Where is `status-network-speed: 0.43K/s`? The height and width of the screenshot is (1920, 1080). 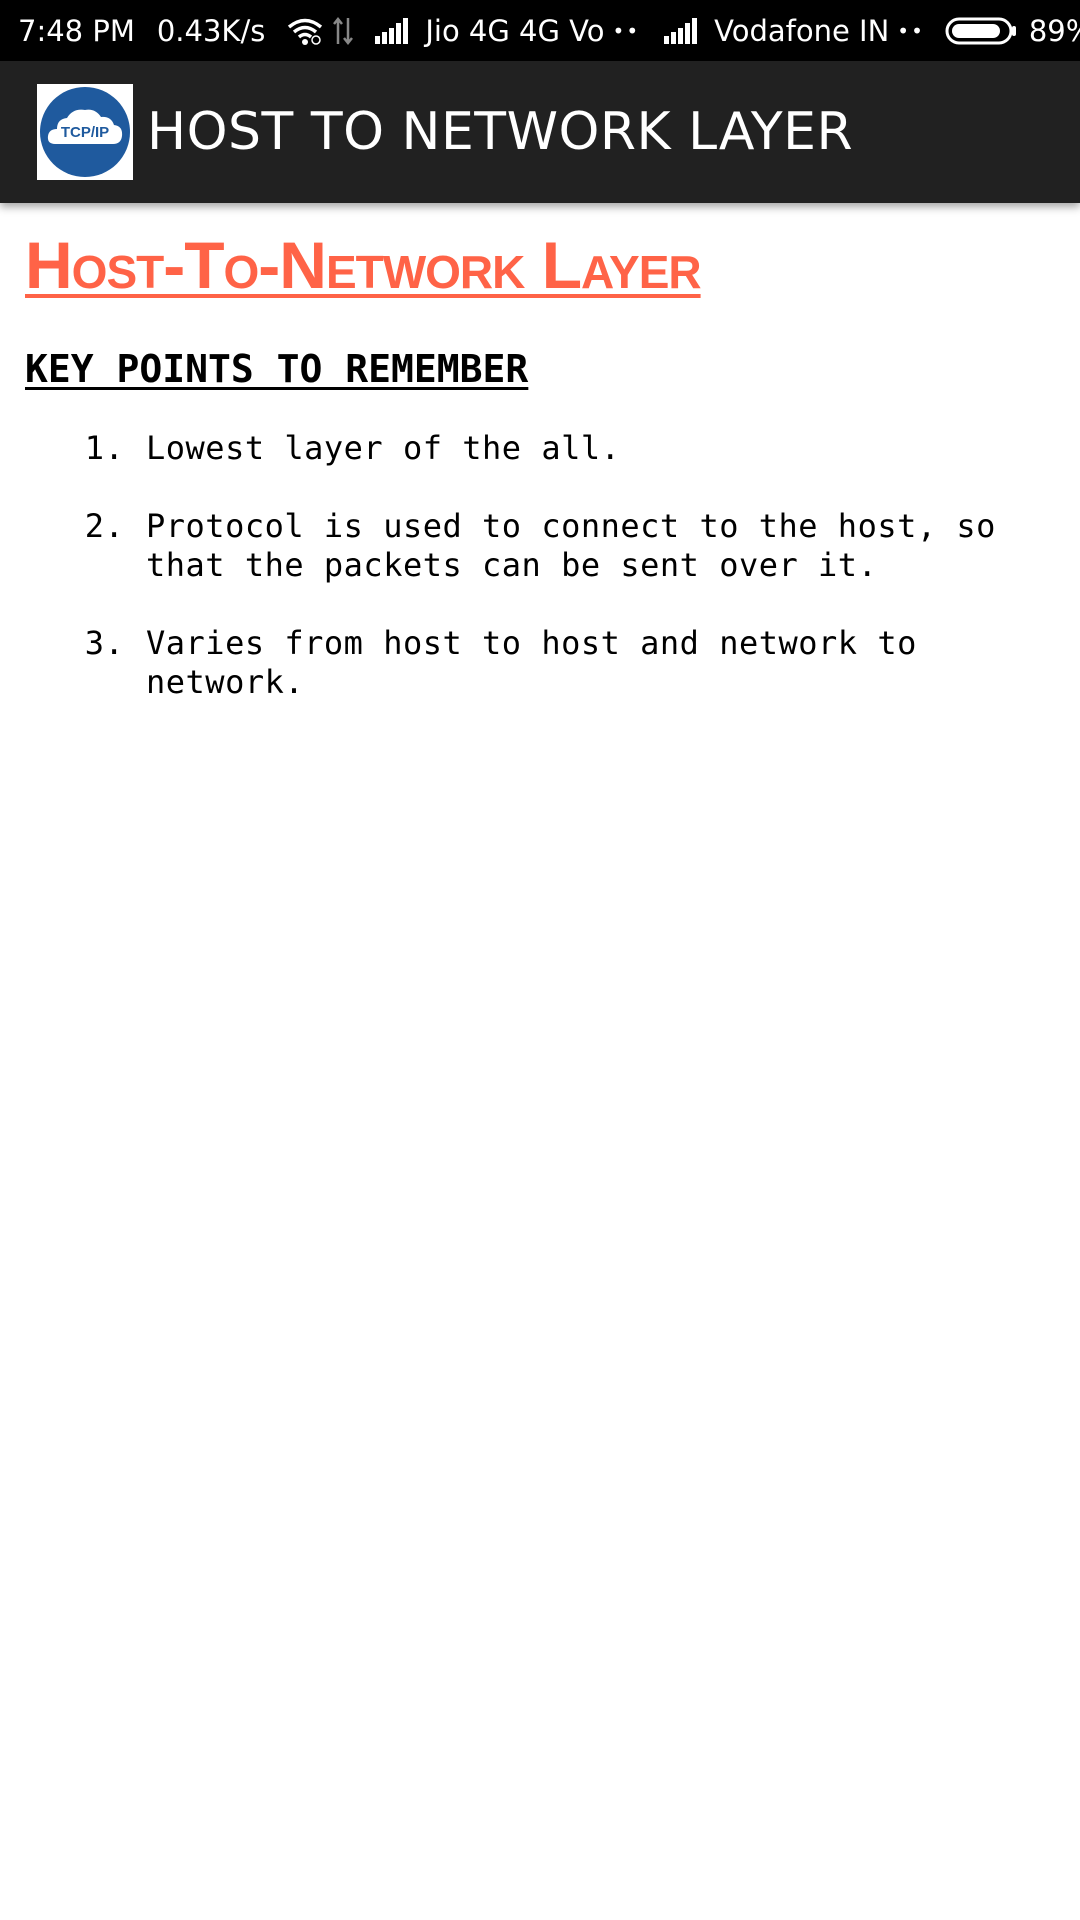 status-network-speed: 0.43K/s is located at coordinates (211, 30).